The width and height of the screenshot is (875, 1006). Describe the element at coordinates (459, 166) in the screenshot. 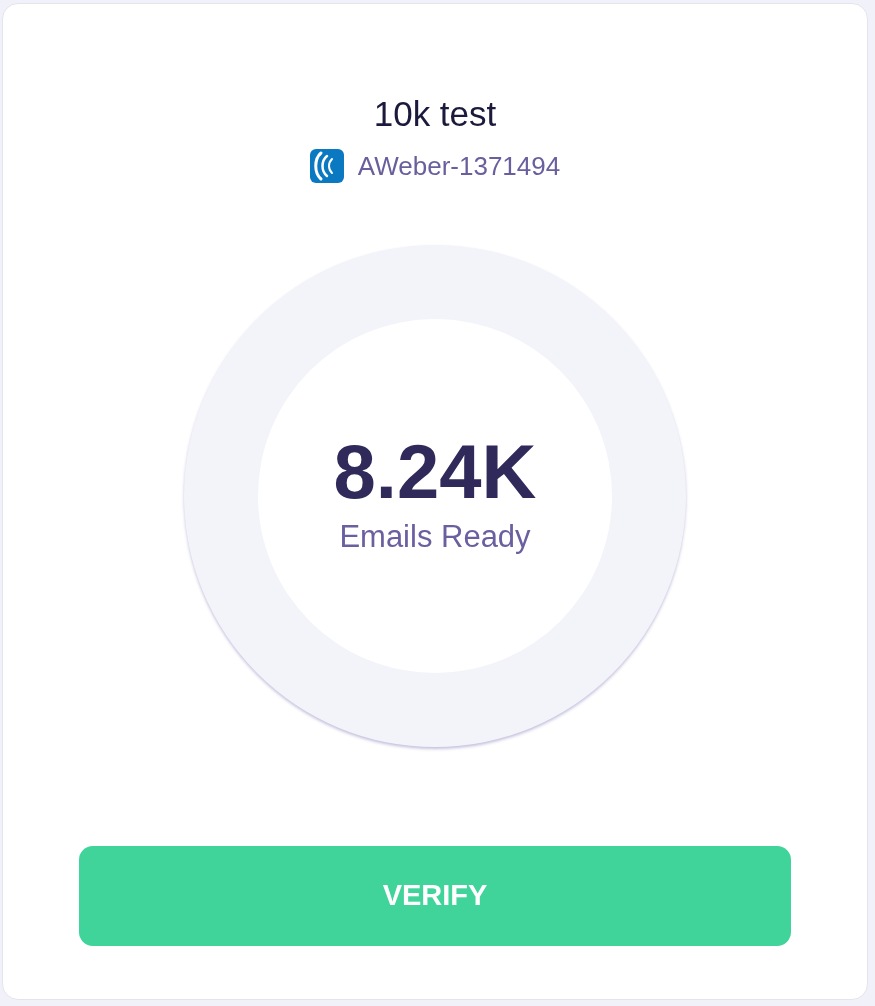

I see `source-label: AWeber-1371494` at that location.